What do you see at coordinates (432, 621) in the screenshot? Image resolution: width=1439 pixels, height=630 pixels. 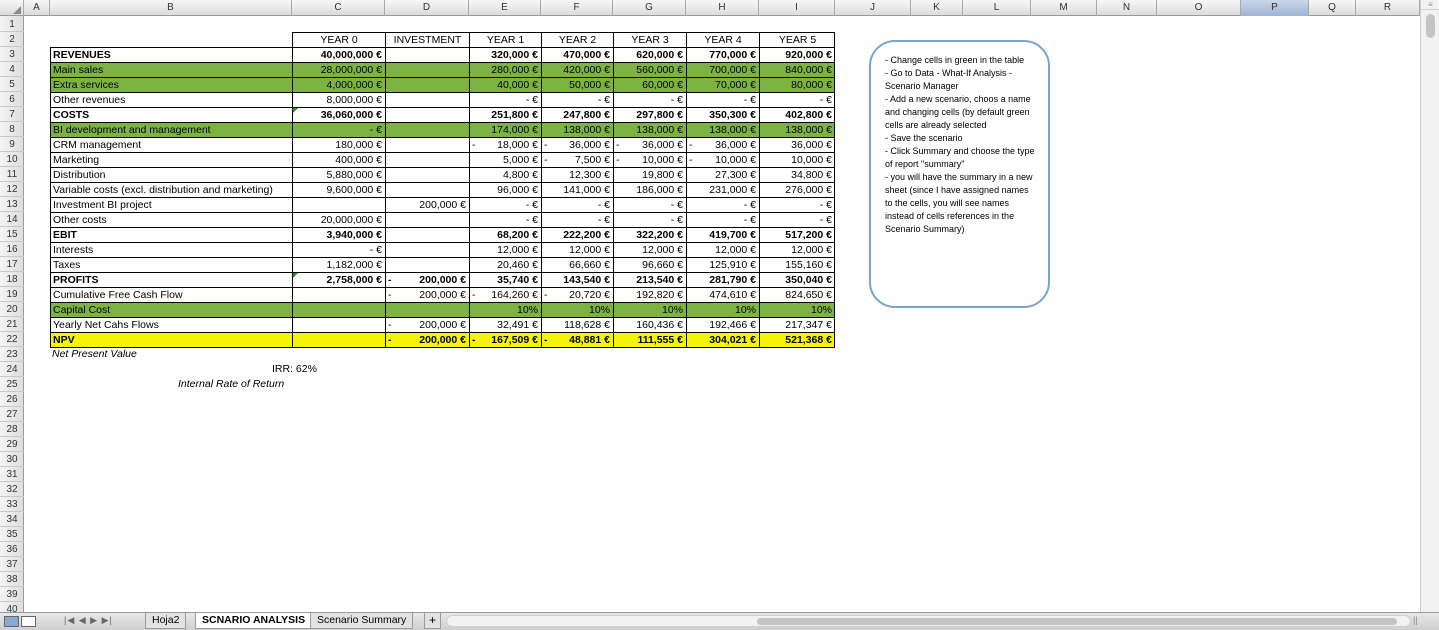 I see `add-sheet-button: +` at bounding box center [432, 621].